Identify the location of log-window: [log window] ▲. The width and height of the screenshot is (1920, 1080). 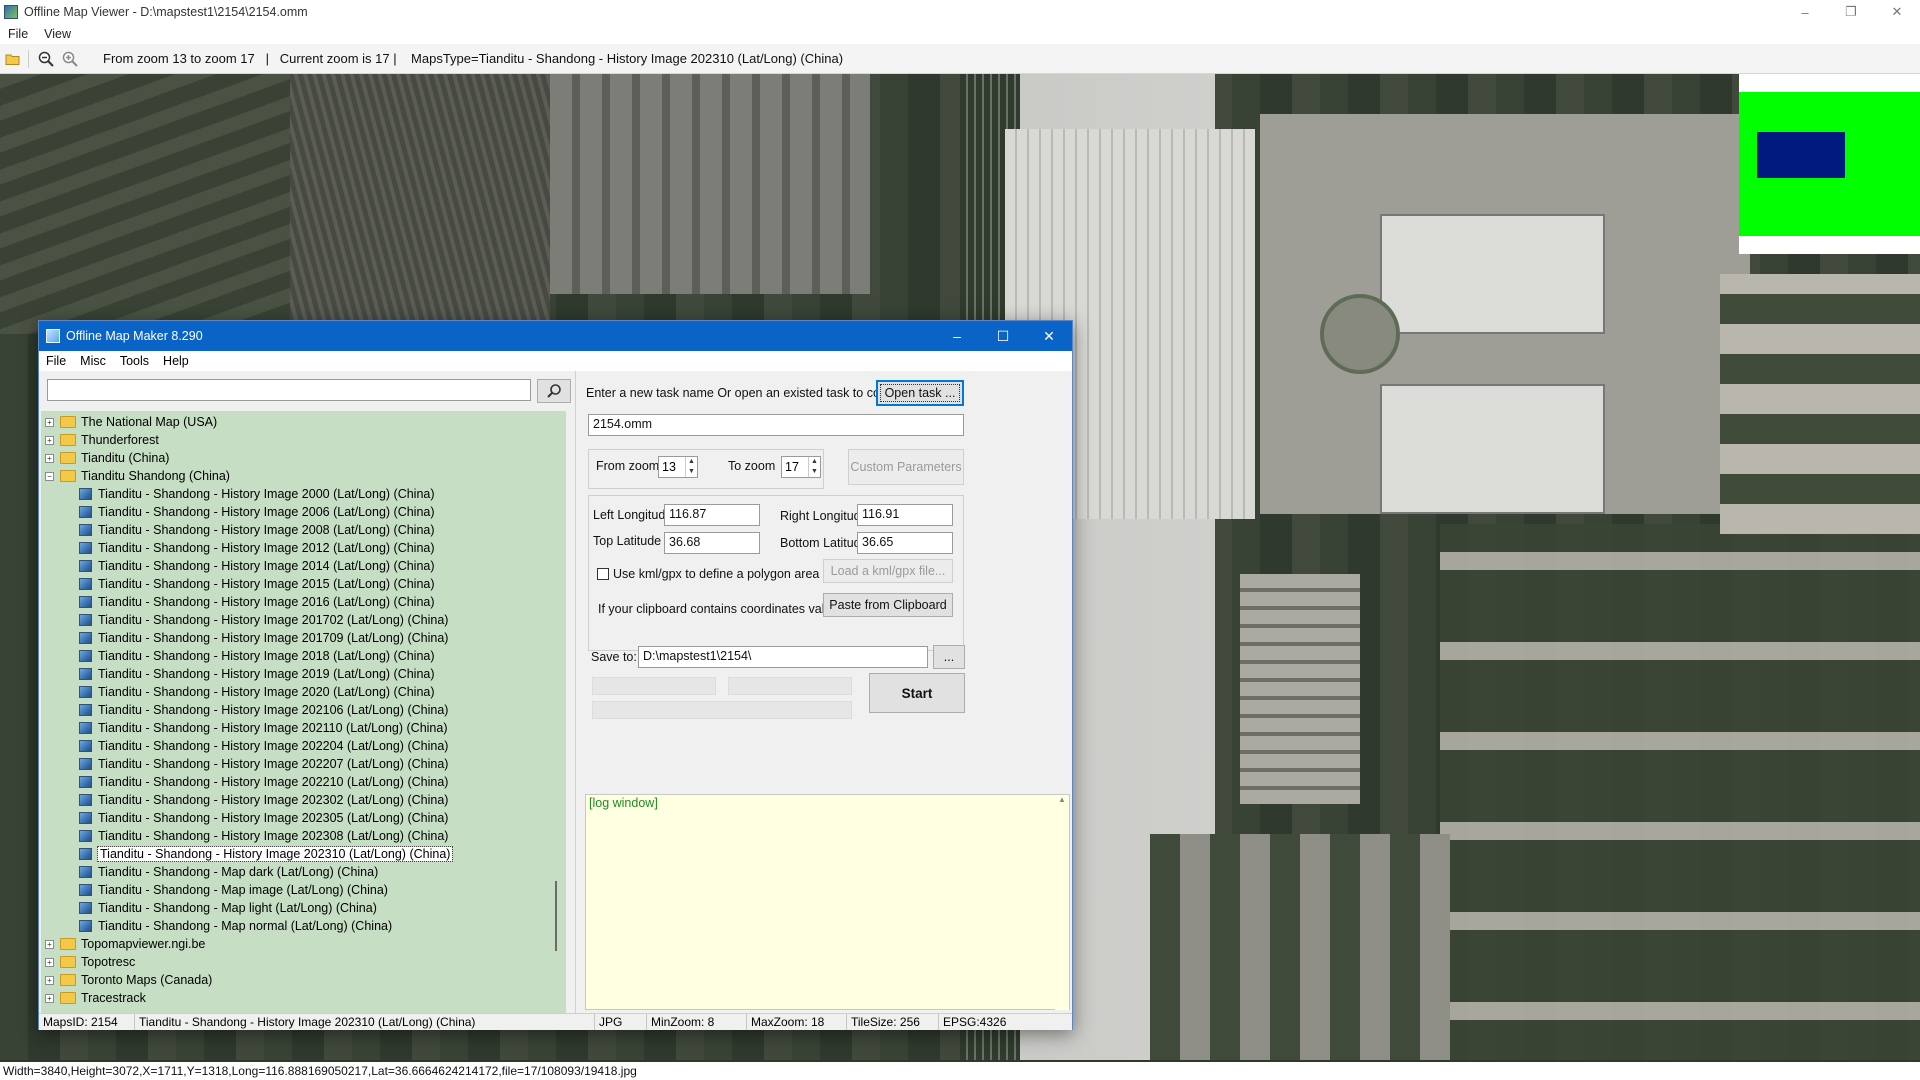
(827, 902).